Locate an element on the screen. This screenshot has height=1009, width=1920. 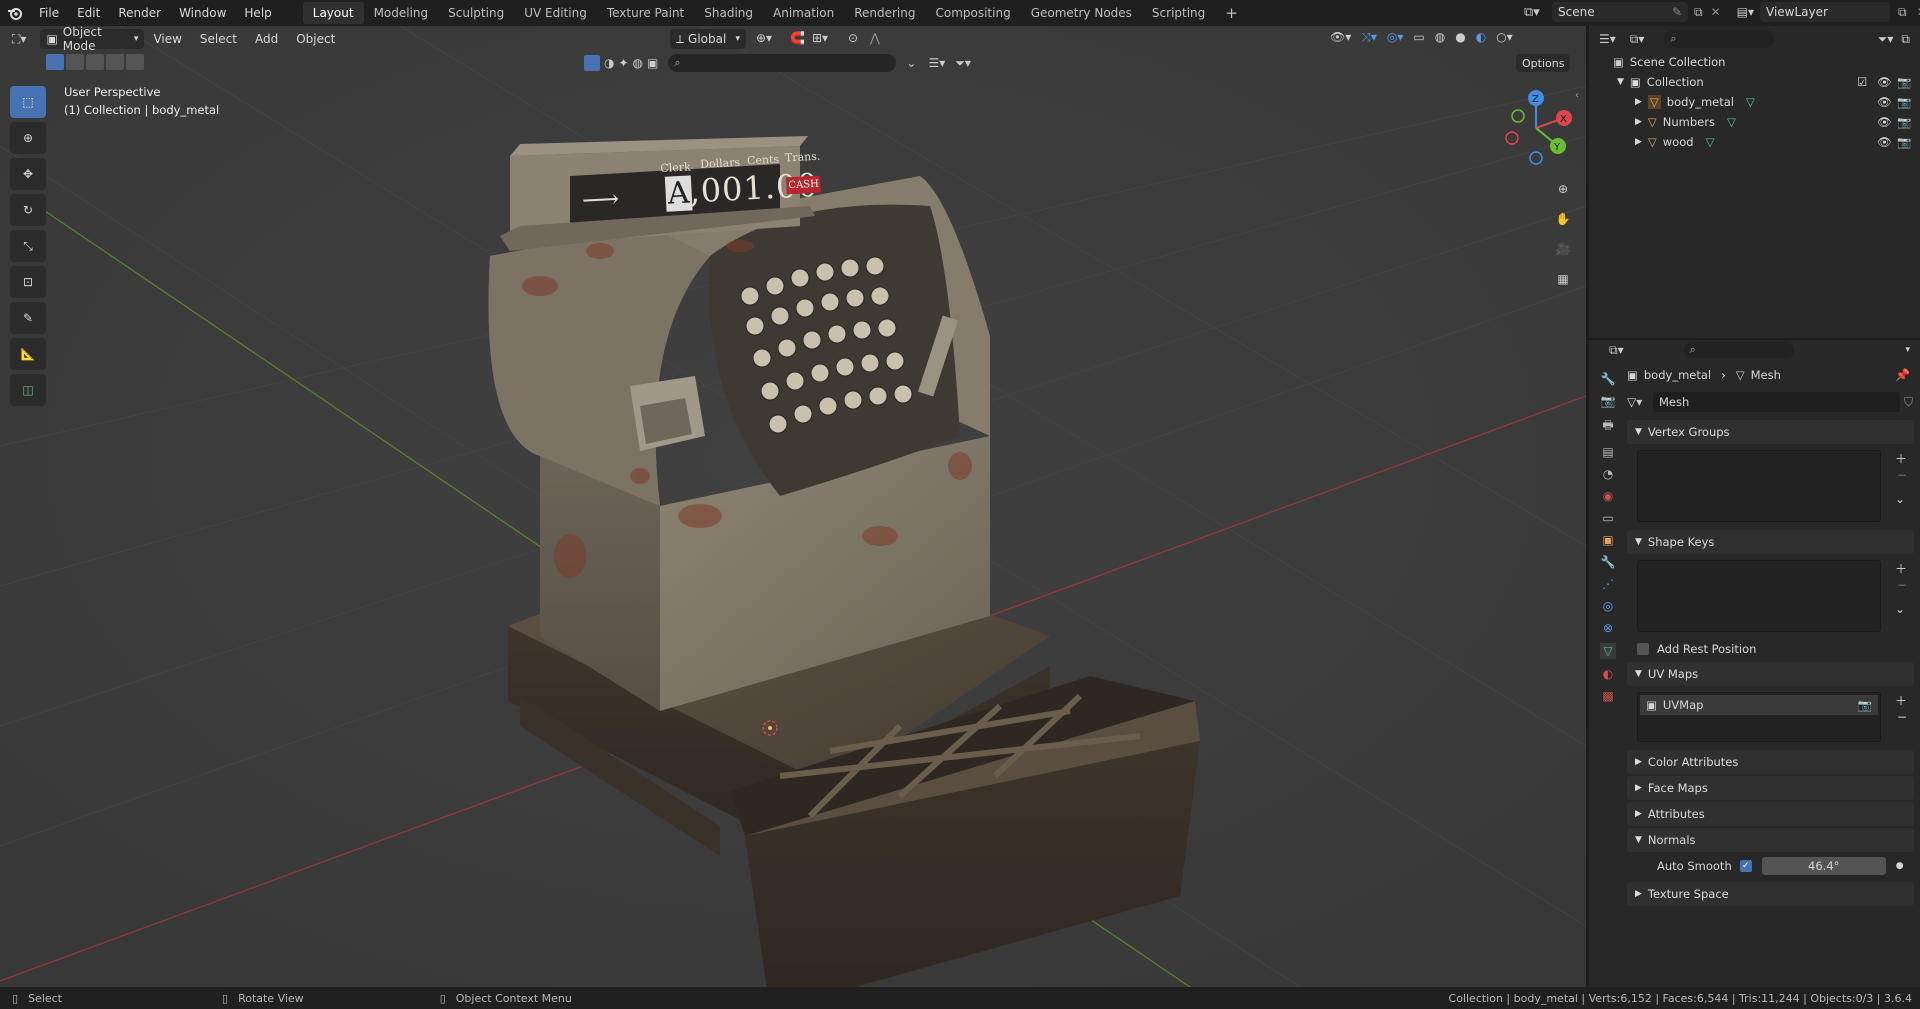
menu-edit: Edit is located at coordinates (88, 13).